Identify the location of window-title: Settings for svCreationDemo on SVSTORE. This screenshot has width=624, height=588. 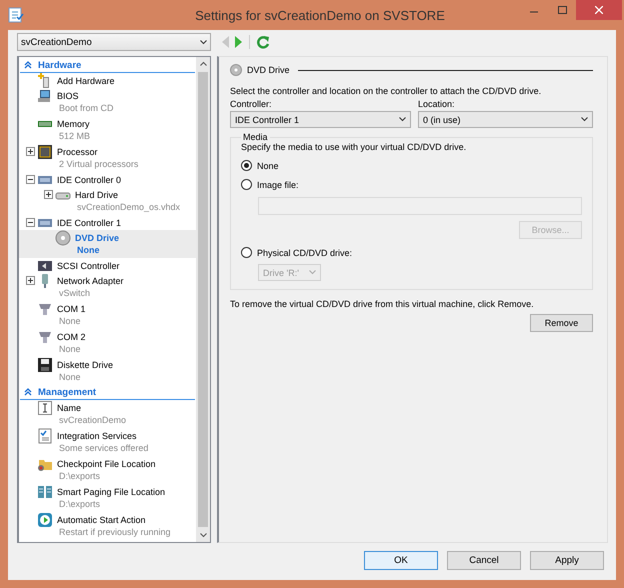
(320, 15).